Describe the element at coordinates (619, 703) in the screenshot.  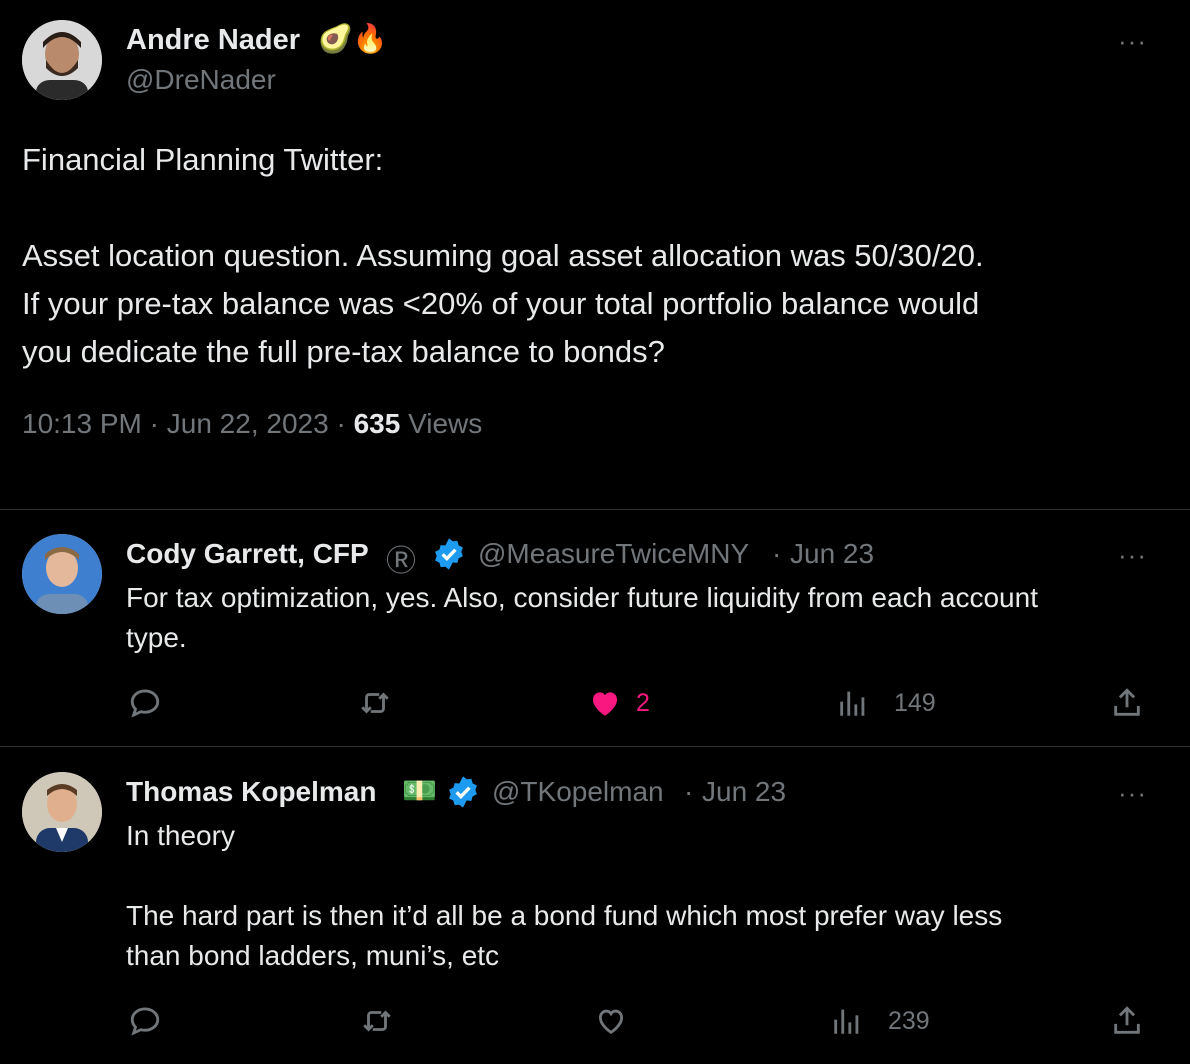
I see `like-button: 2` at that location.